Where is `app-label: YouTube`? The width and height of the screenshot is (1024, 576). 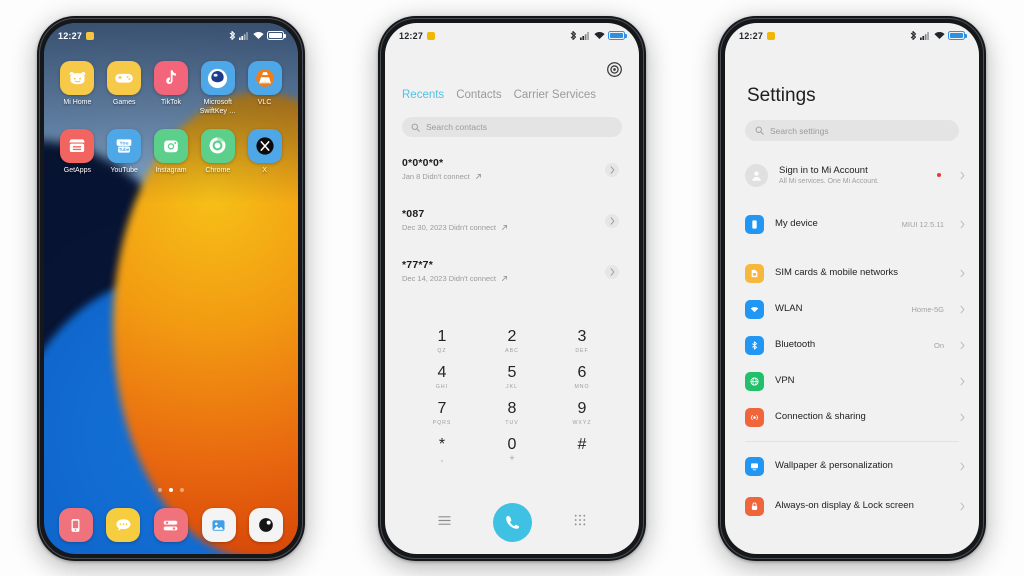 app-label: YouTube is located at coordinates (124, 170).